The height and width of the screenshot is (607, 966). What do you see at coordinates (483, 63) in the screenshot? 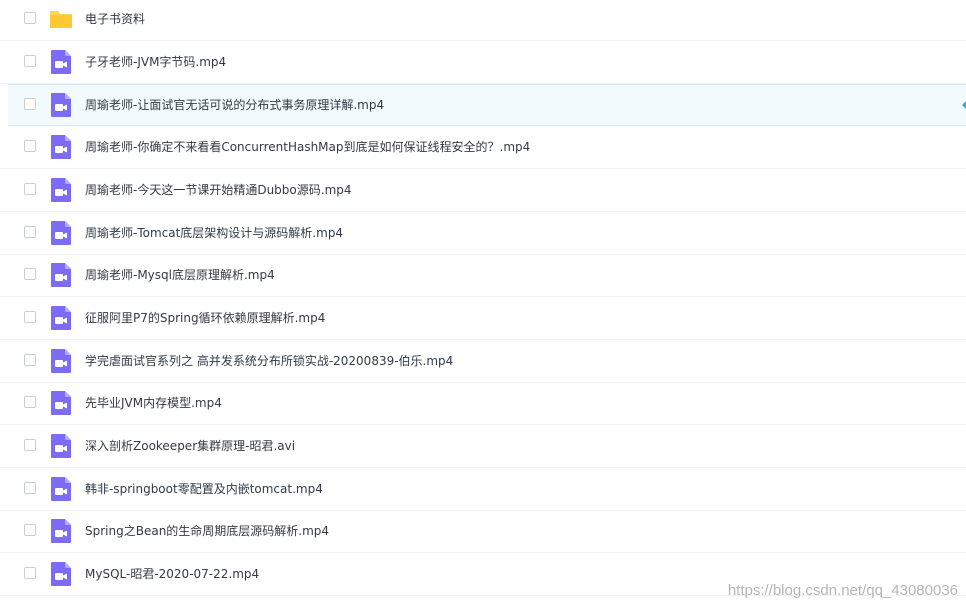
I see `file-row: 子牙老师-JVM字节码.mp4` at bounding box center [483, 63].